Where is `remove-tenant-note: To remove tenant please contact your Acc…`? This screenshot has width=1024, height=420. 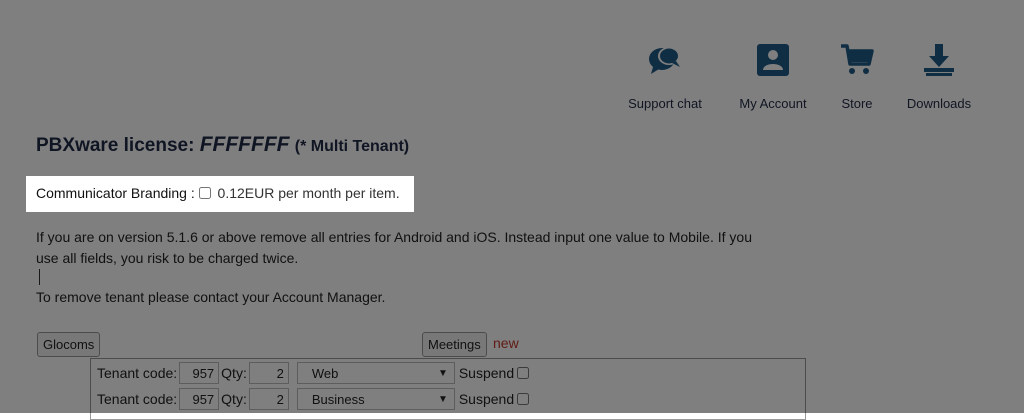 remove-tenant-note: To remove tenant please contact your Acc… is located at coordinates (211, 297).